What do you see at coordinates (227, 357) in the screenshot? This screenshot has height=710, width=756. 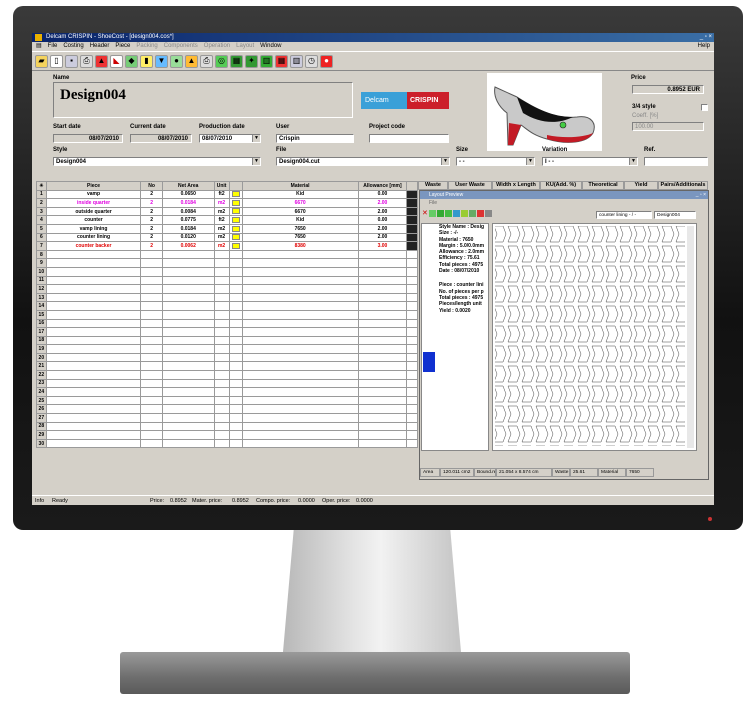 I see `table-row: 20` at bounding box center [227, 357].